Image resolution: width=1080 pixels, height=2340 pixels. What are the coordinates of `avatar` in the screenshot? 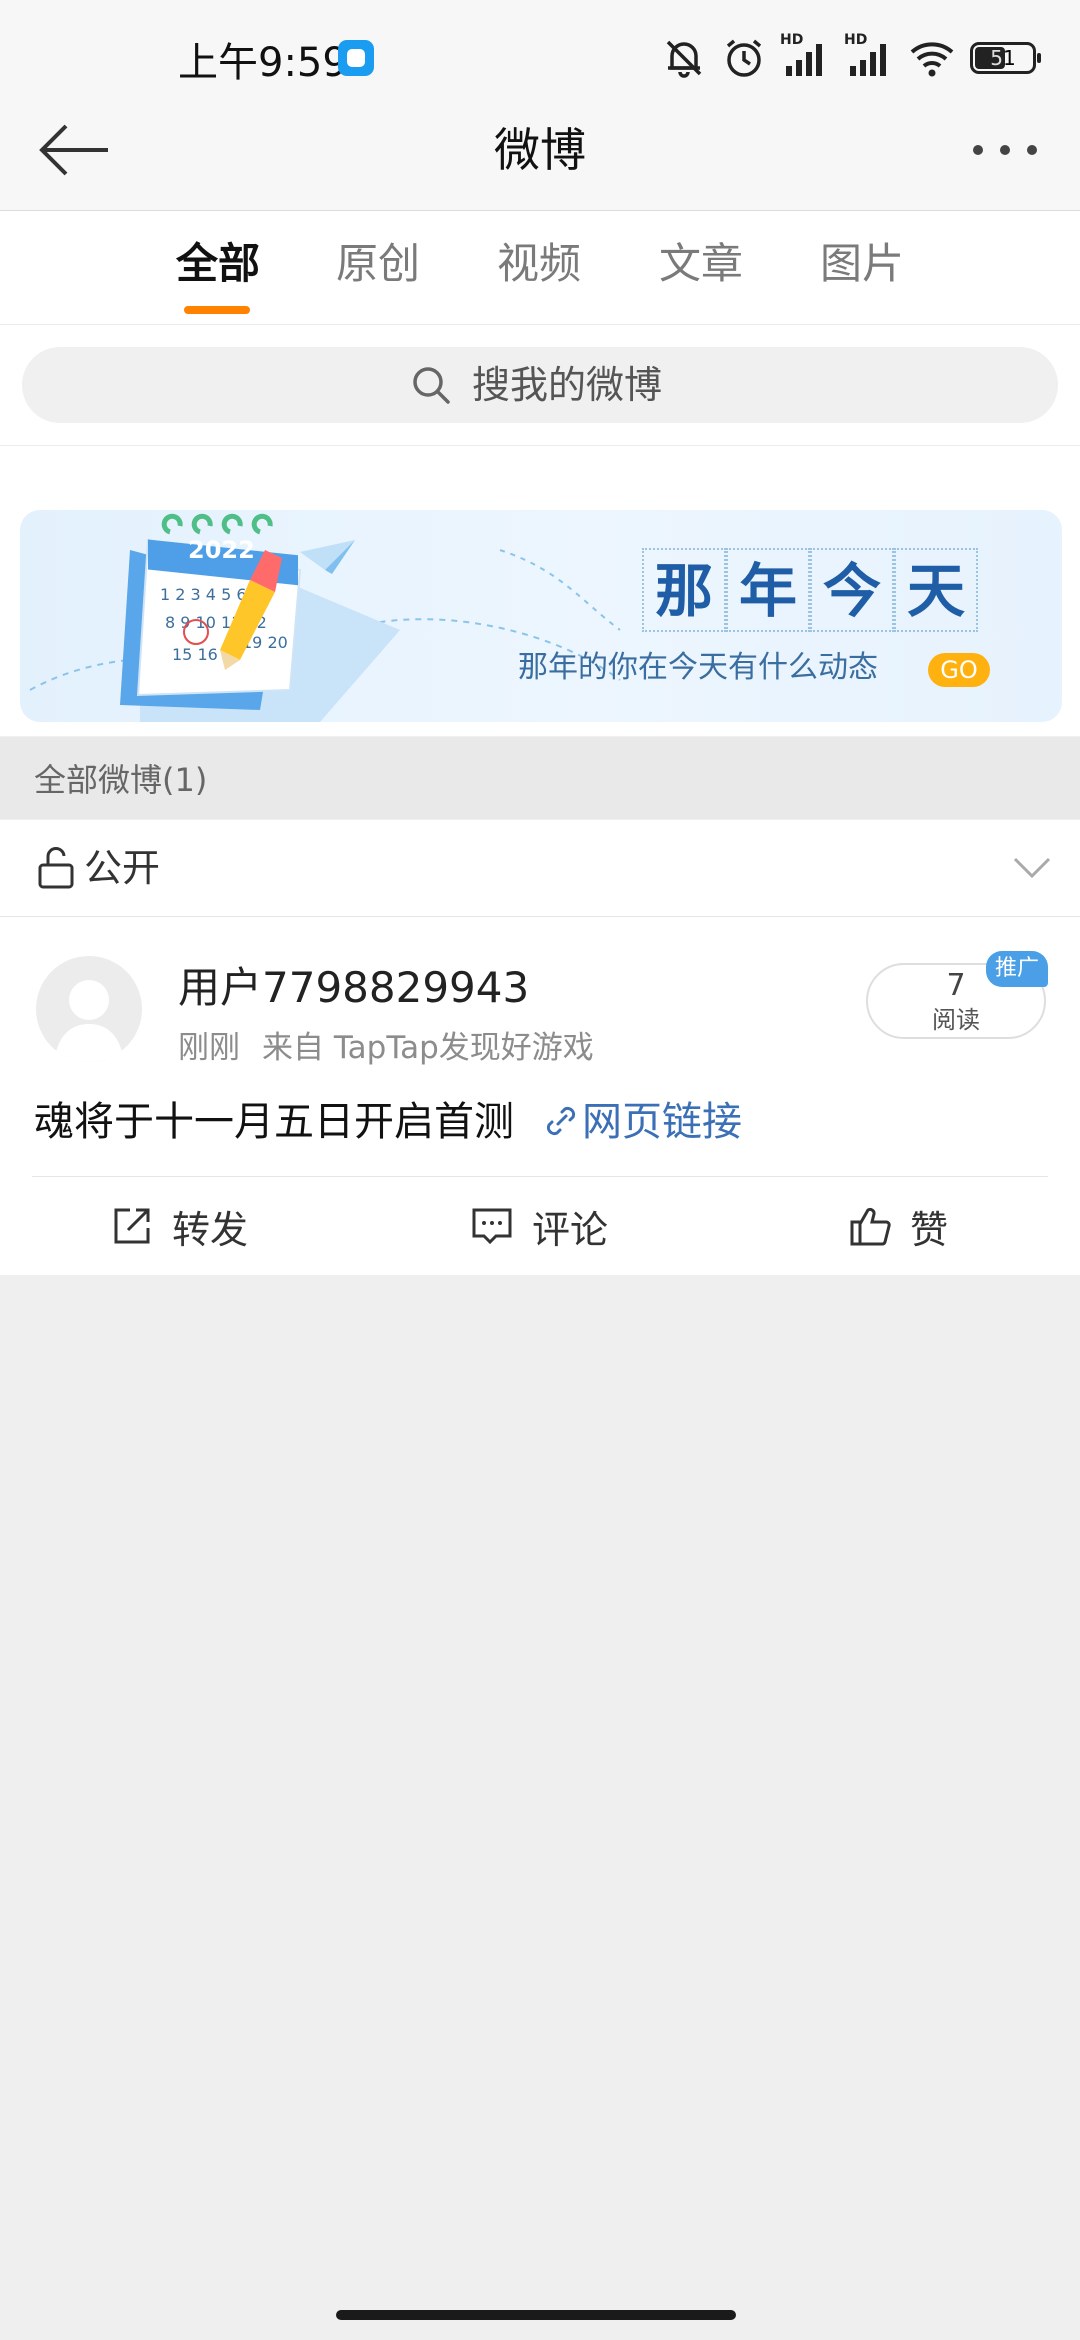 It's located at (89, 1009).